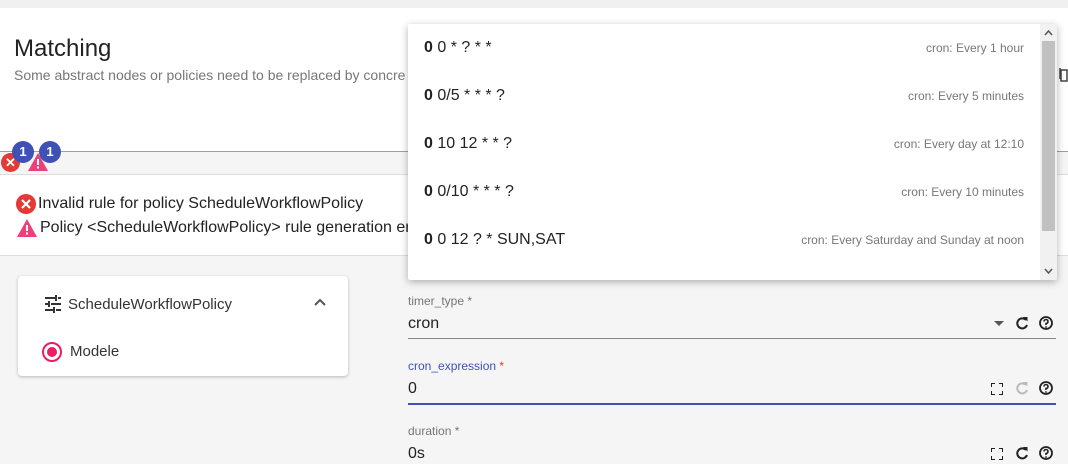 Image resolution: width=1068 pixels, height=464 pixels. I want to click on modele-radio-label: Modele, so click(95, 351).